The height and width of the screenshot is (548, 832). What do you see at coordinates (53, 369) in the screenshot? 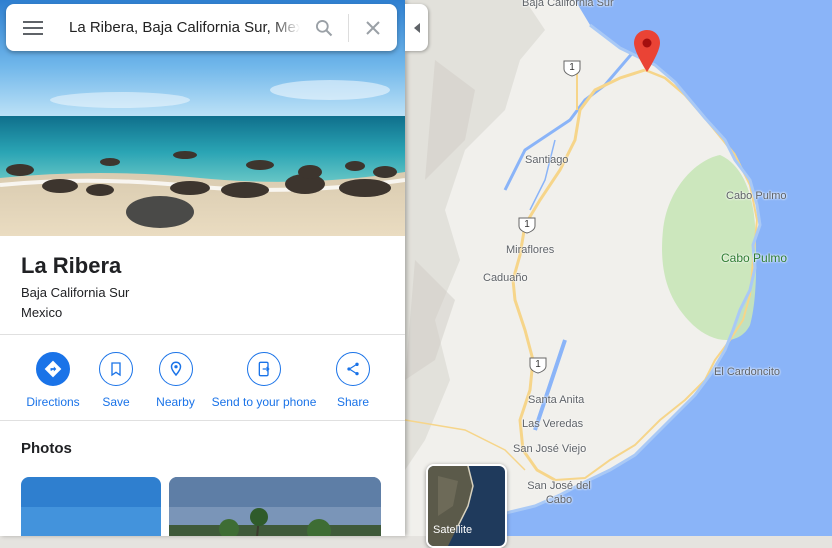
I see `directions-icon` at bounding box center [53, 369].